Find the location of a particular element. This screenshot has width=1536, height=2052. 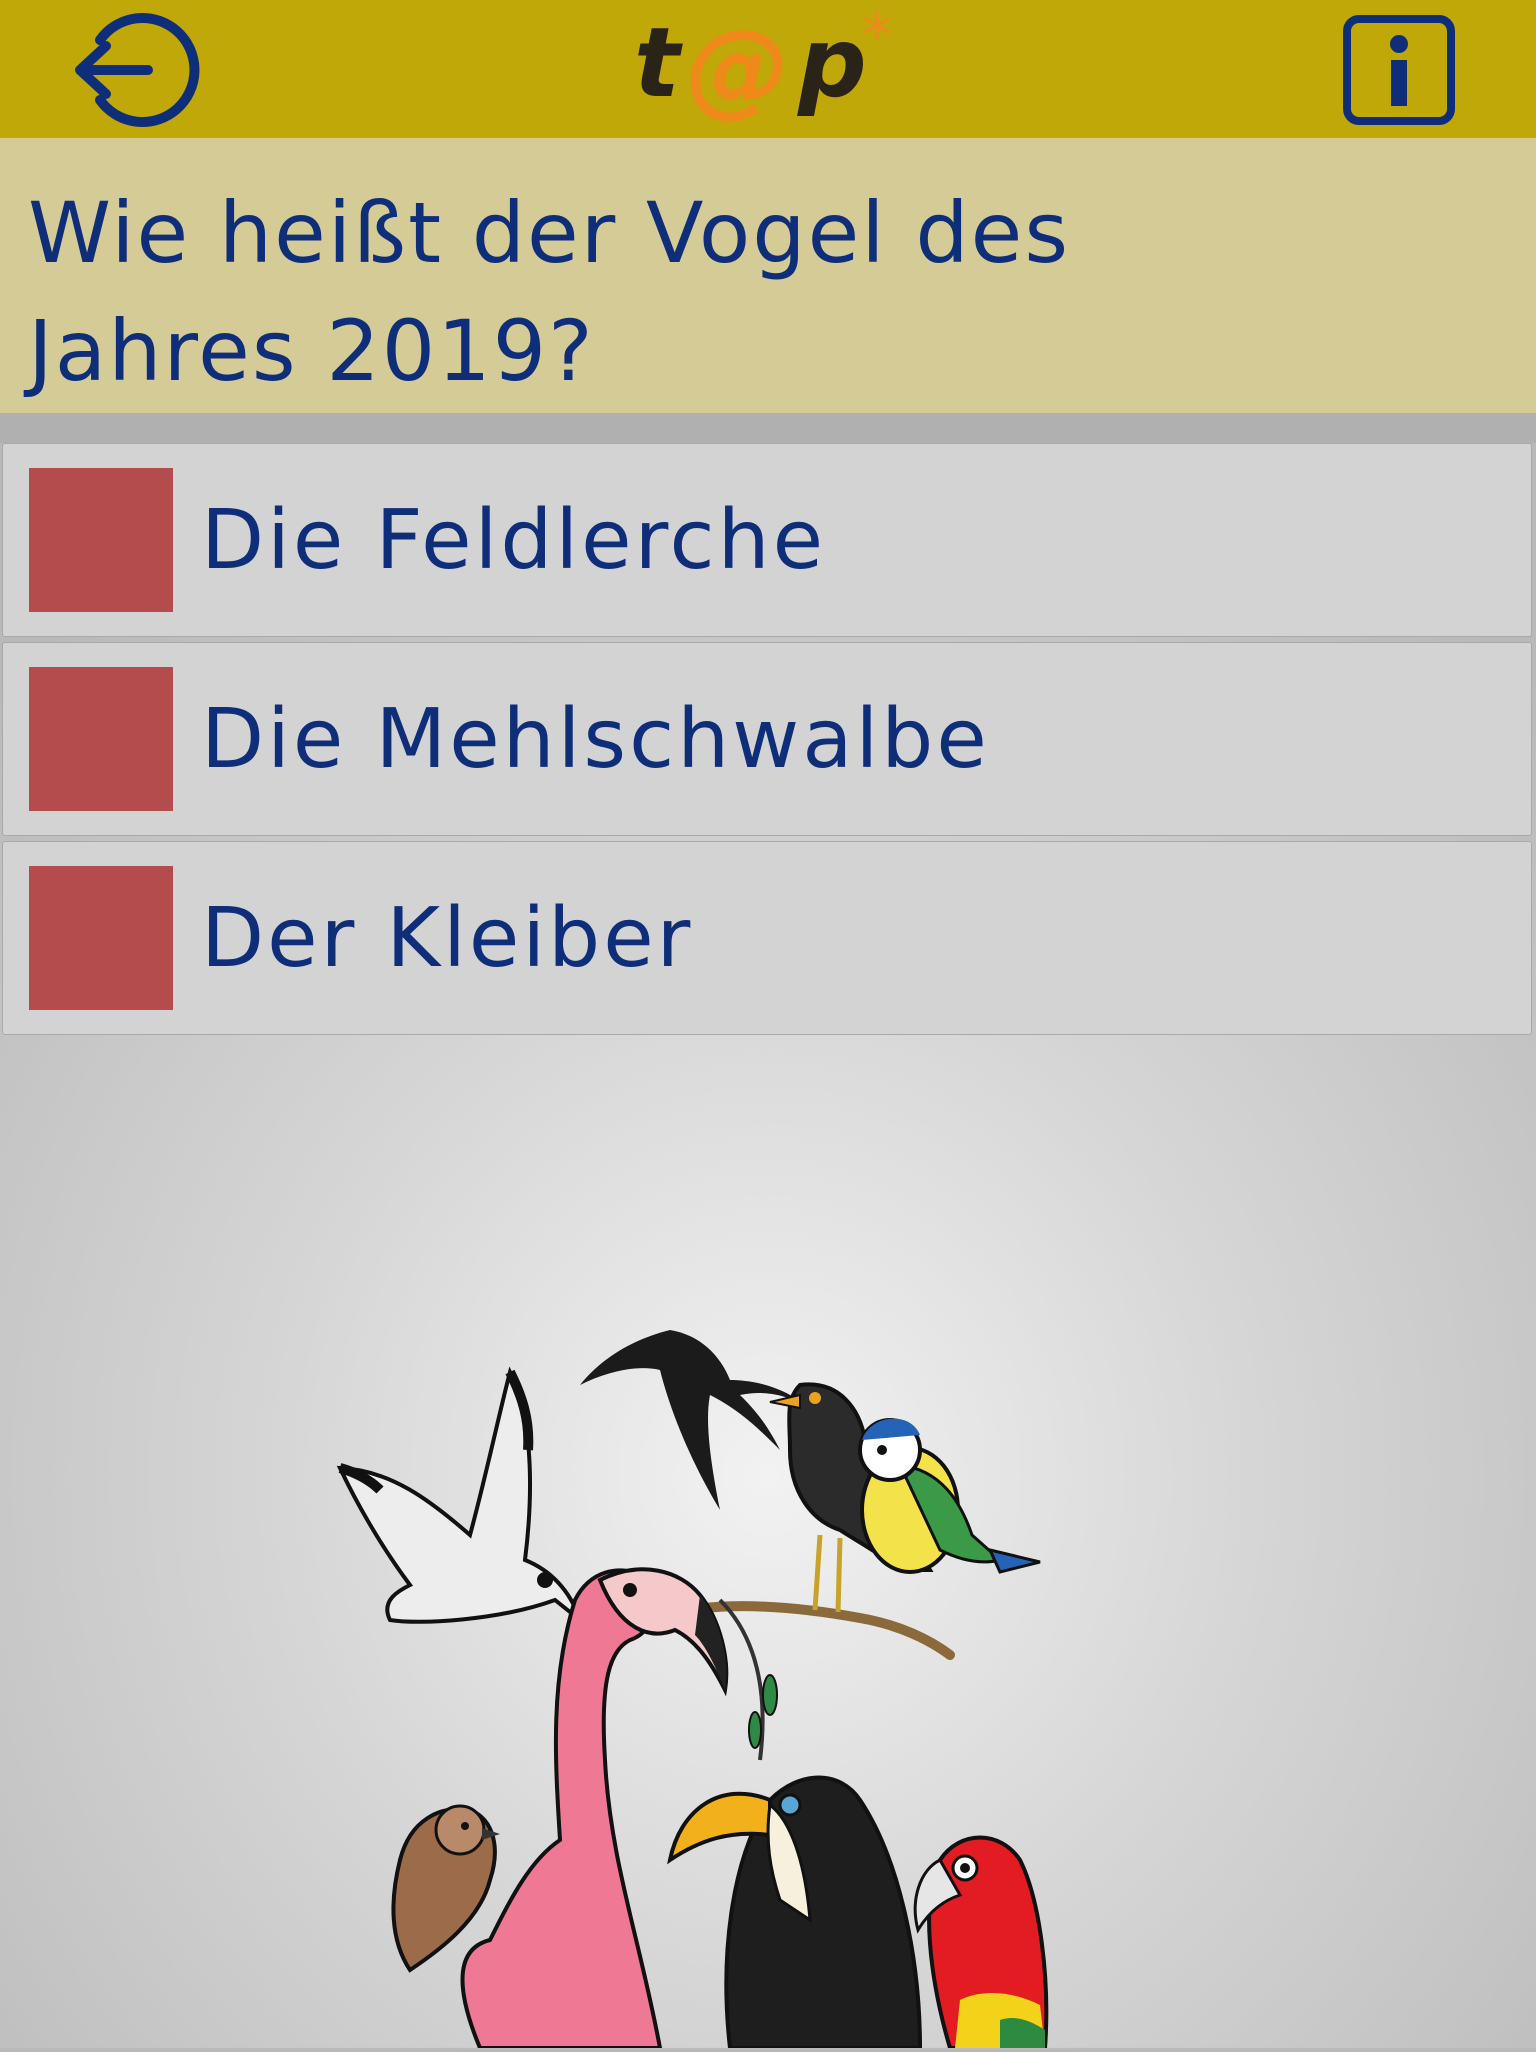

question-panel: Wie heißt der Vogel des Jahres 2019? is located at coordinates (768, 275).